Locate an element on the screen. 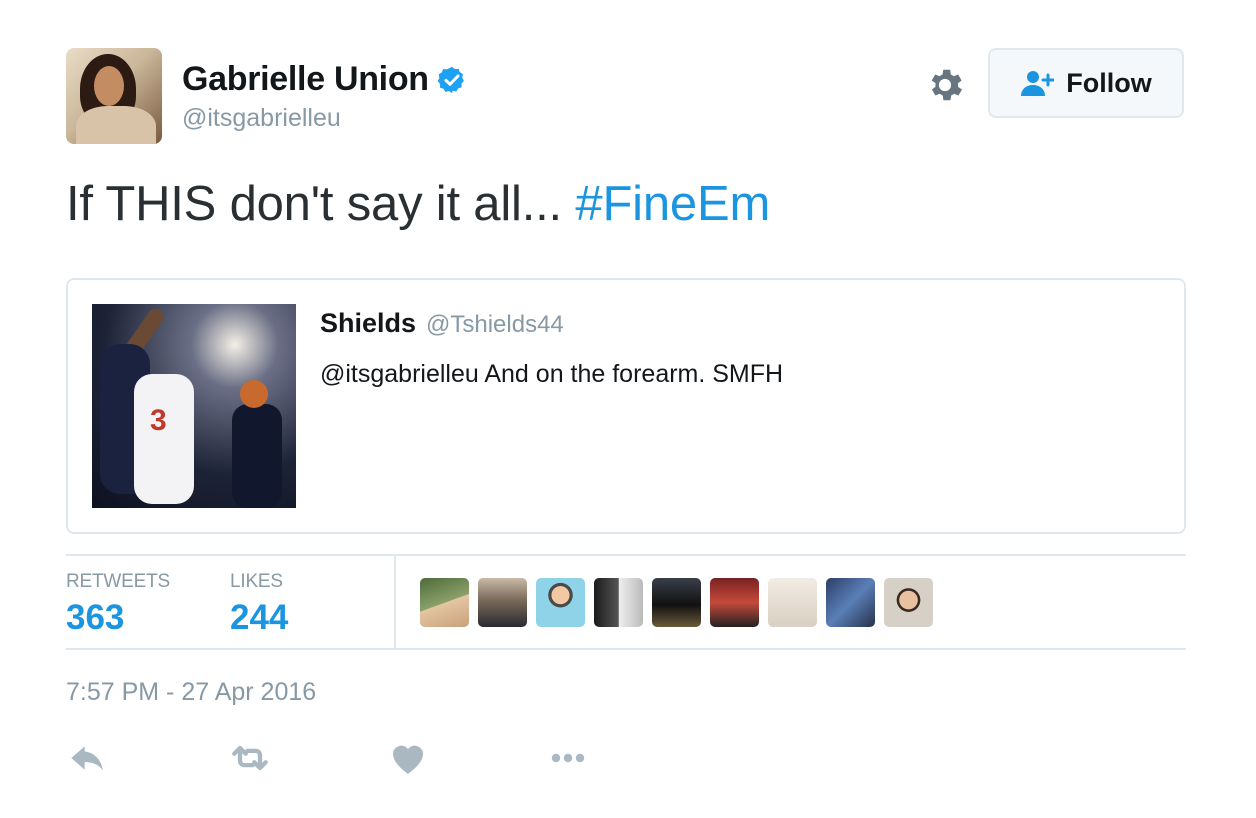 This screenshot has height=818, width=1256. likes-count: 244 is located at coordinates (259, 618).